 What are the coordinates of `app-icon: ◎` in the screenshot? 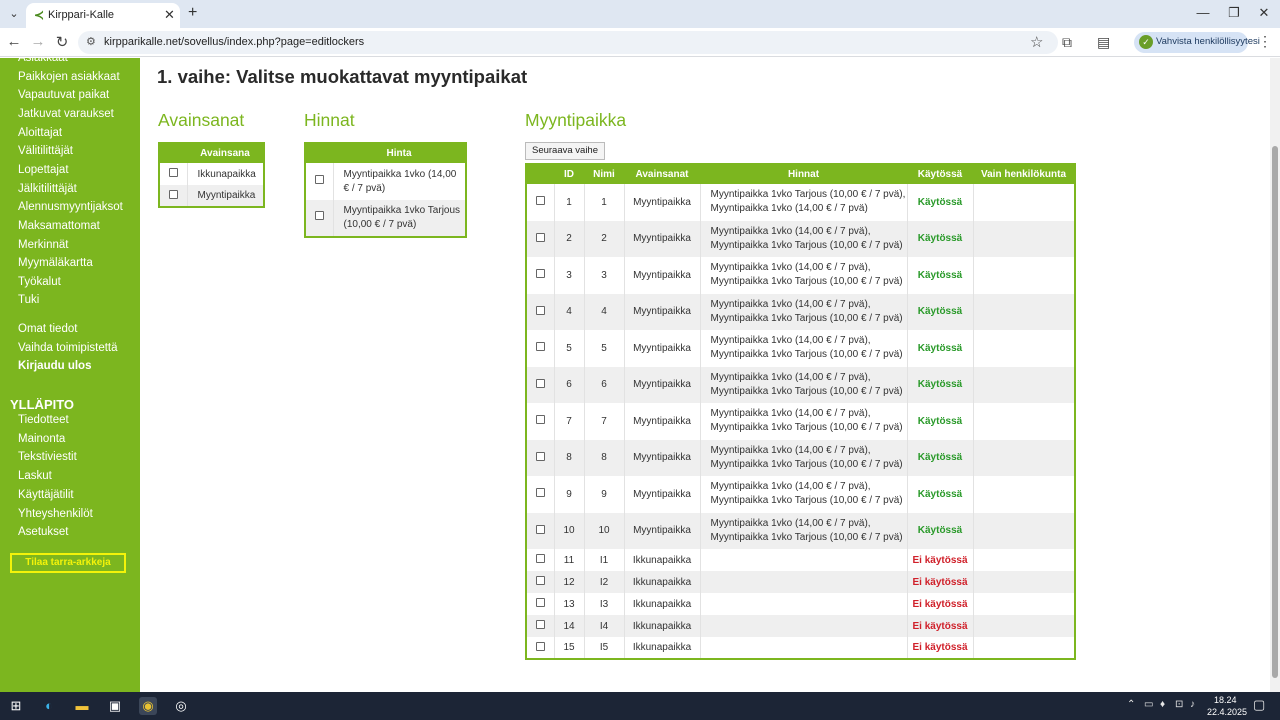 It's located at (181, 706).